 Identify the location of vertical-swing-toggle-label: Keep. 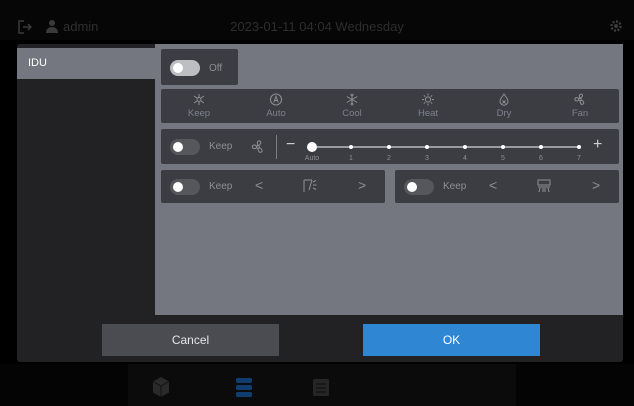
(221, 186).